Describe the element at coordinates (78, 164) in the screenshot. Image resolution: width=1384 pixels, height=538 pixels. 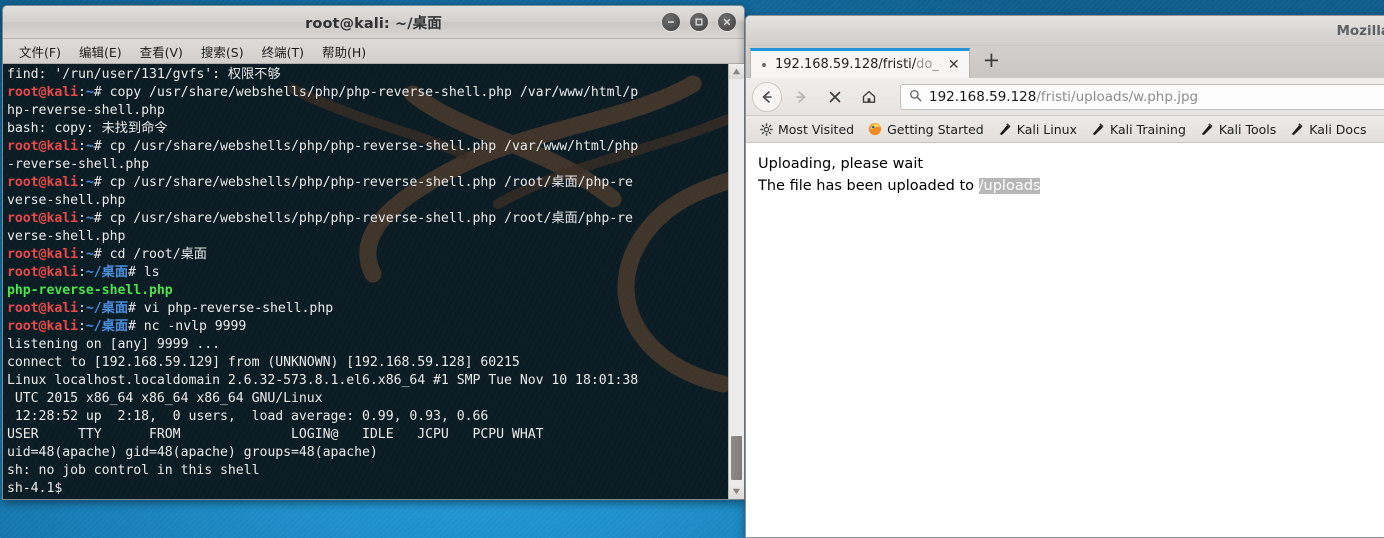
I see `terminal-line: -reverse-shell.php` at that location.